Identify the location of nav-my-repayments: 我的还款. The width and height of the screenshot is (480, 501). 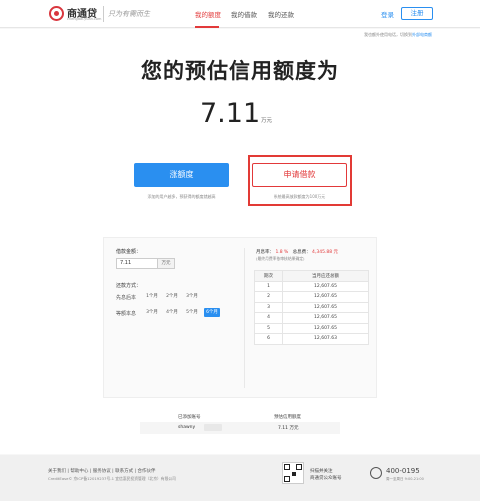
(281, 14).